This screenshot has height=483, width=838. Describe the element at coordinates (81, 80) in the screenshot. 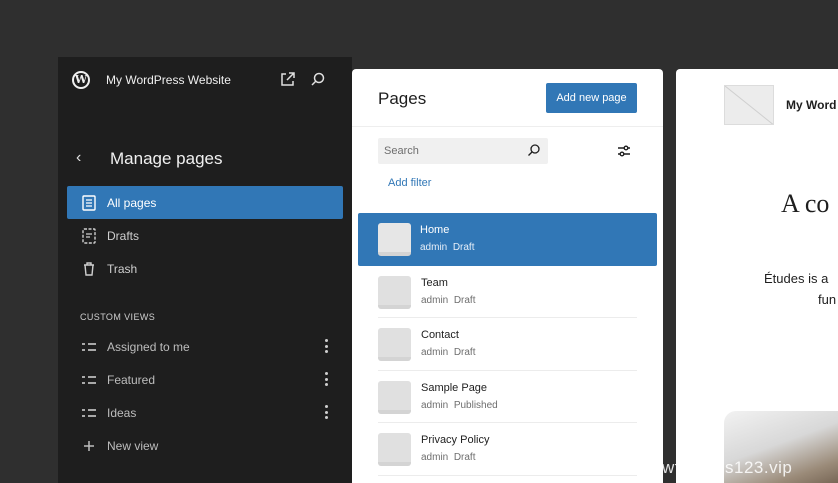

I see `wordpress-logo-icon: W` at that location.